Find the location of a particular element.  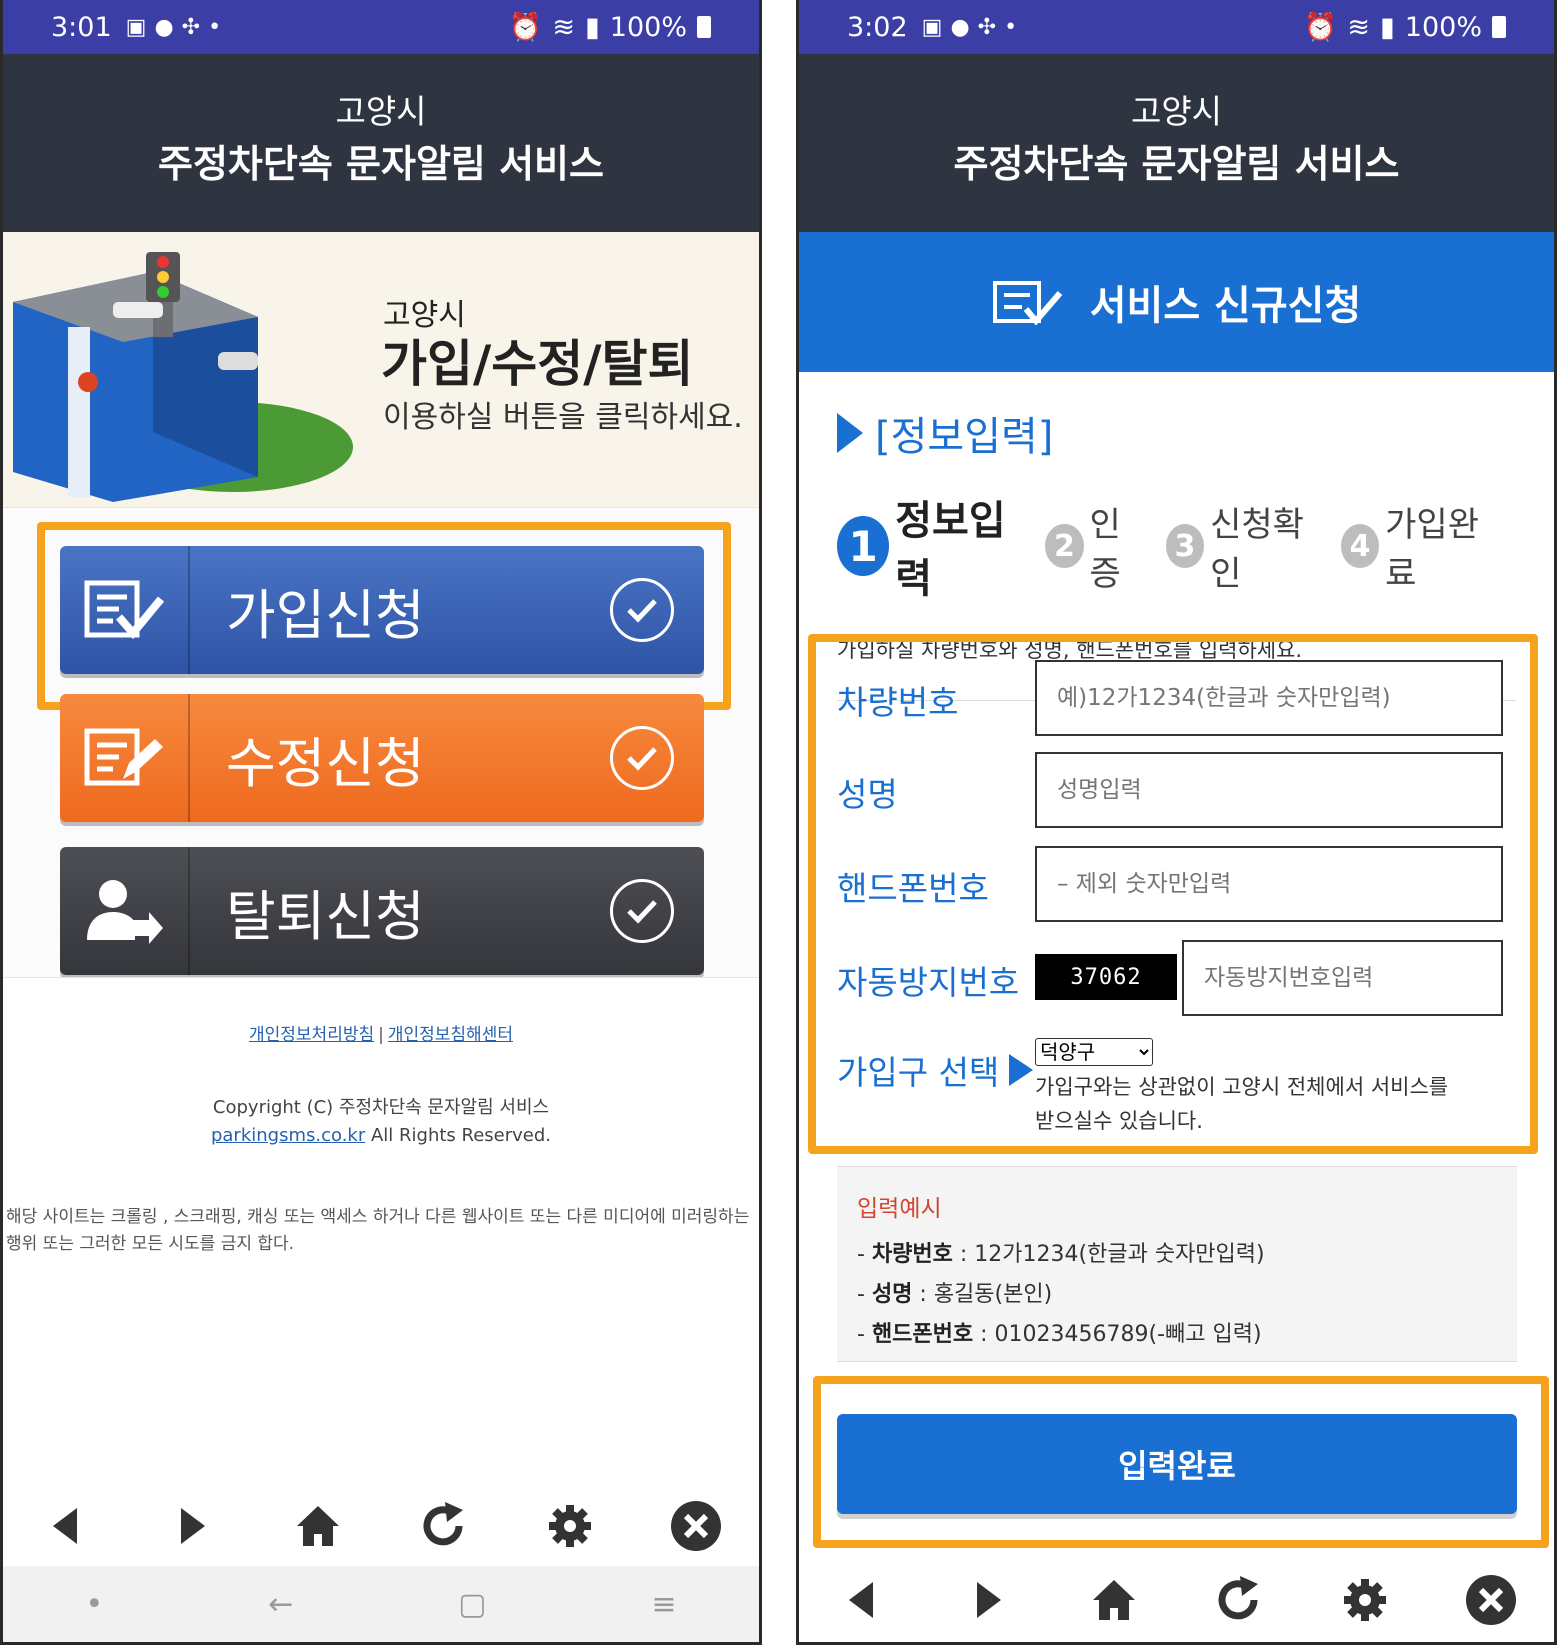

privacy-report-center-link: 개인정보침해센터 is located at coordinates (450, 1035).